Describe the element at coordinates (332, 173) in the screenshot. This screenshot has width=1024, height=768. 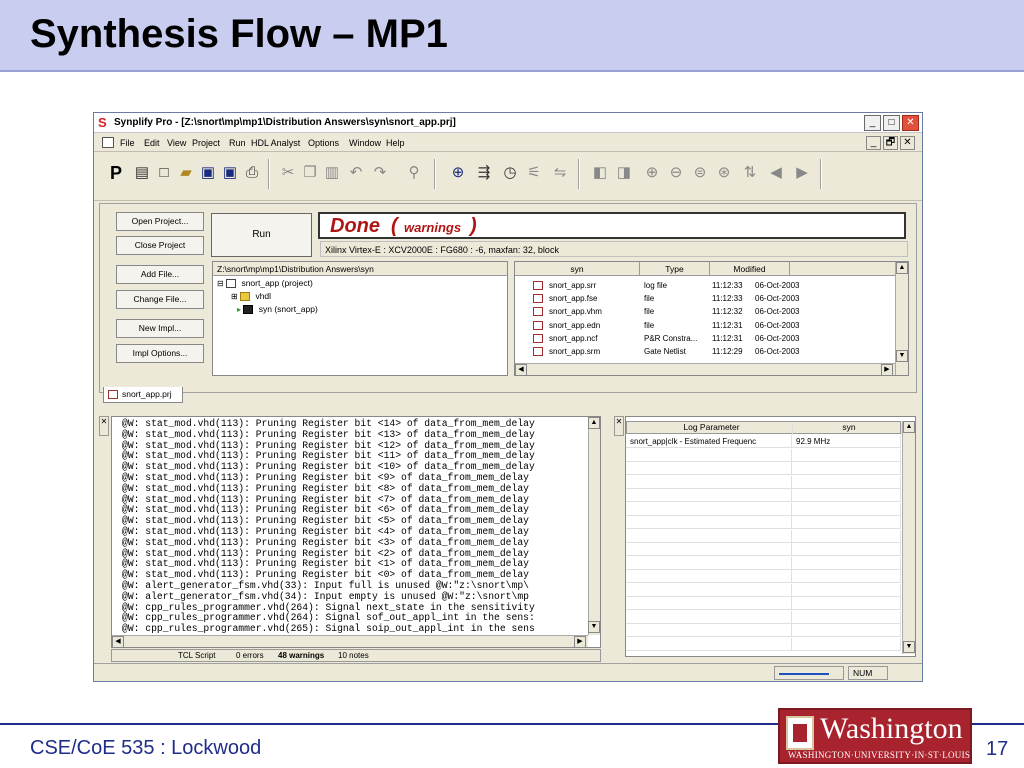
I see `paste-icon: ▥` at that location.